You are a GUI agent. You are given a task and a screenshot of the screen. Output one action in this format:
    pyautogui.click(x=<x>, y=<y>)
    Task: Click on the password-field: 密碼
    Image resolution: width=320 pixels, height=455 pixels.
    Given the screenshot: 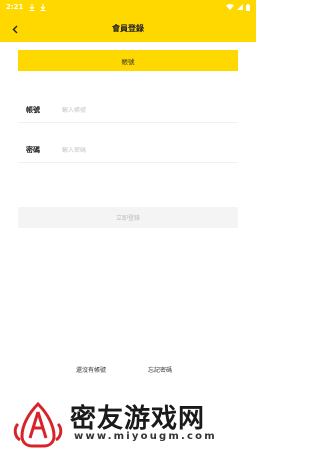 What is the action you would take?
    pyautogui.click(x=128, y=150)
    